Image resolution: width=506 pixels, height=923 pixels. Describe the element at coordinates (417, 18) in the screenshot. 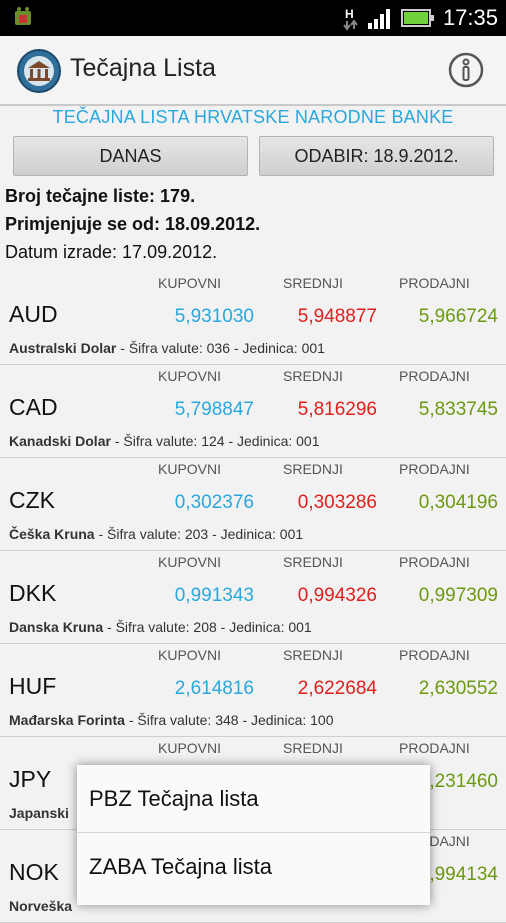

I see `battery-icon` at that location.